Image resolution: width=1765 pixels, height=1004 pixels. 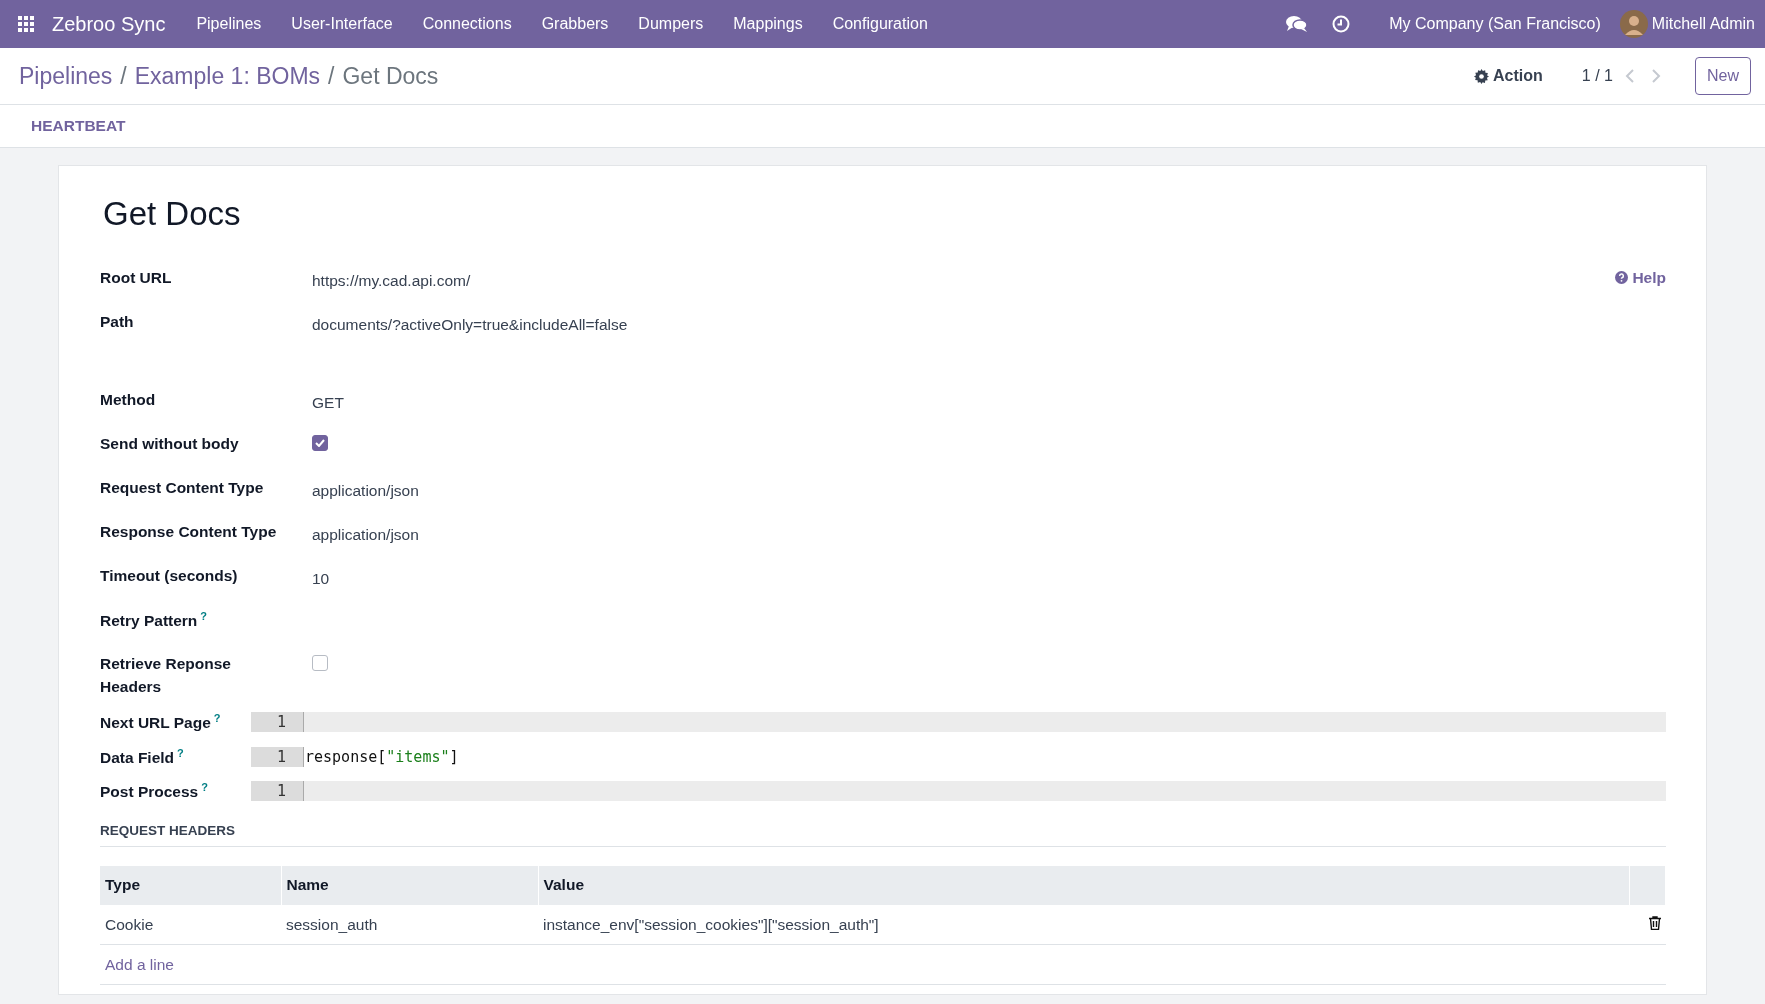 What do you see at coordinates (342, 24) in the screenshot?
I see `menu-item: User-Interface` at bounding box center [342, 24].